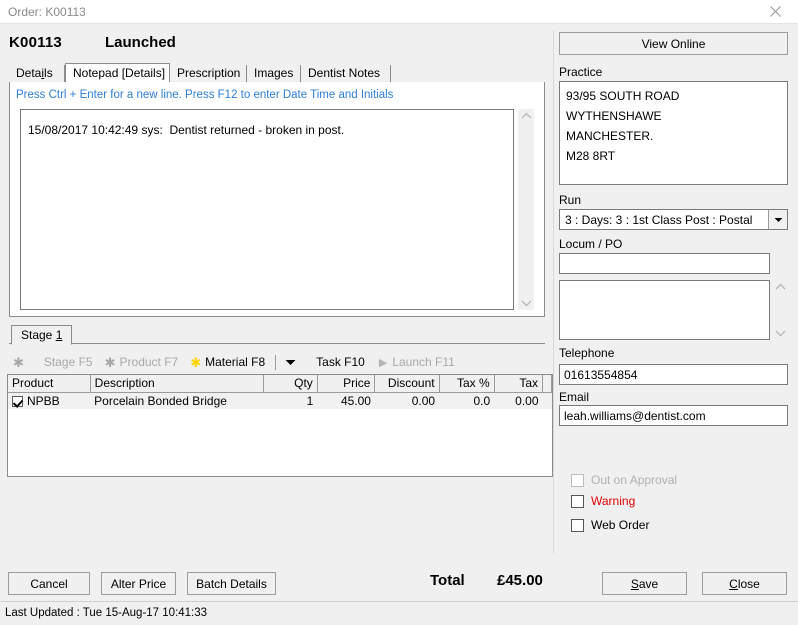 The height and width of the screenshot is (625, 798). Describe the element at coordinates (447, 580) in the screenshot. I see `total-label: Total` at that location.